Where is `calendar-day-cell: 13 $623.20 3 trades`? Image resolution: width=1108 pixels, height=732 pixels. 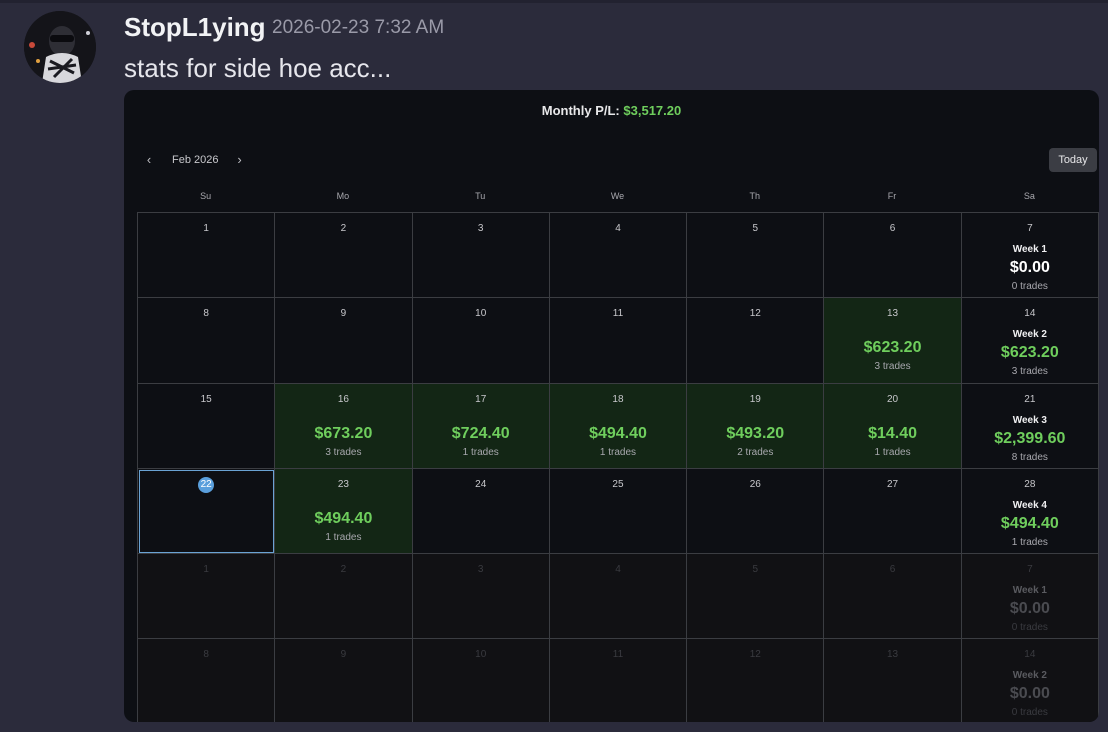
calendar-day-cell: 13 $623.20 3 trades is located at coordinates (893, 341).